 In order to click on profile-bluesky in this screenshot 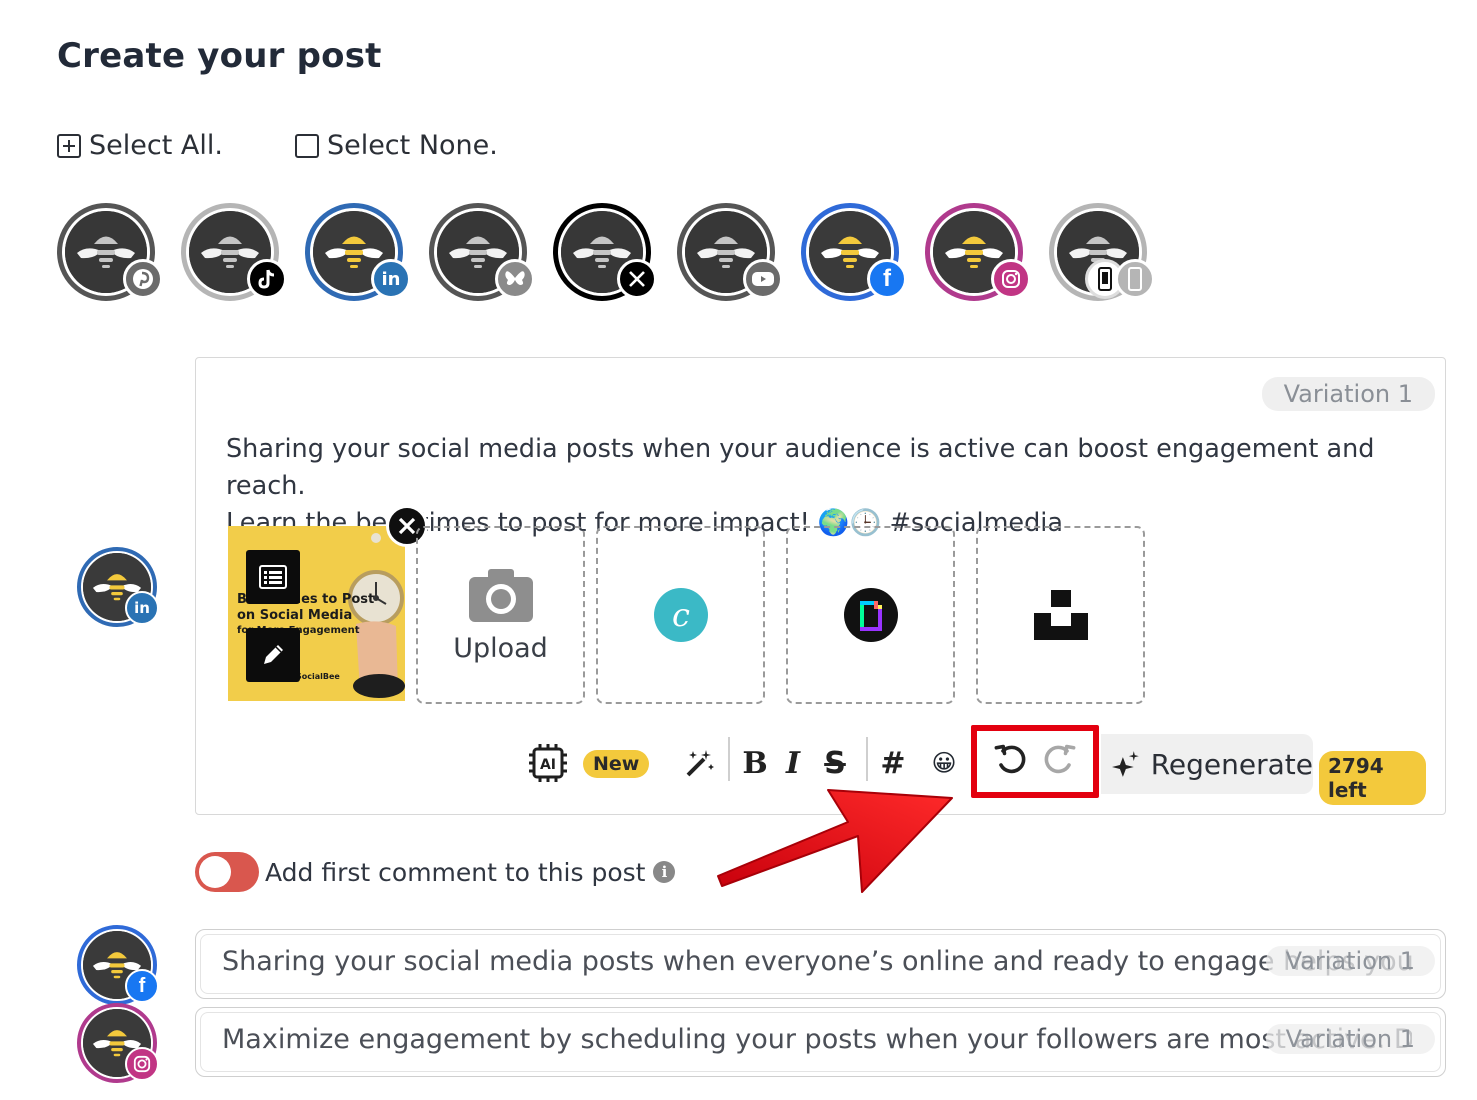, I will do `click(482, 252)`.